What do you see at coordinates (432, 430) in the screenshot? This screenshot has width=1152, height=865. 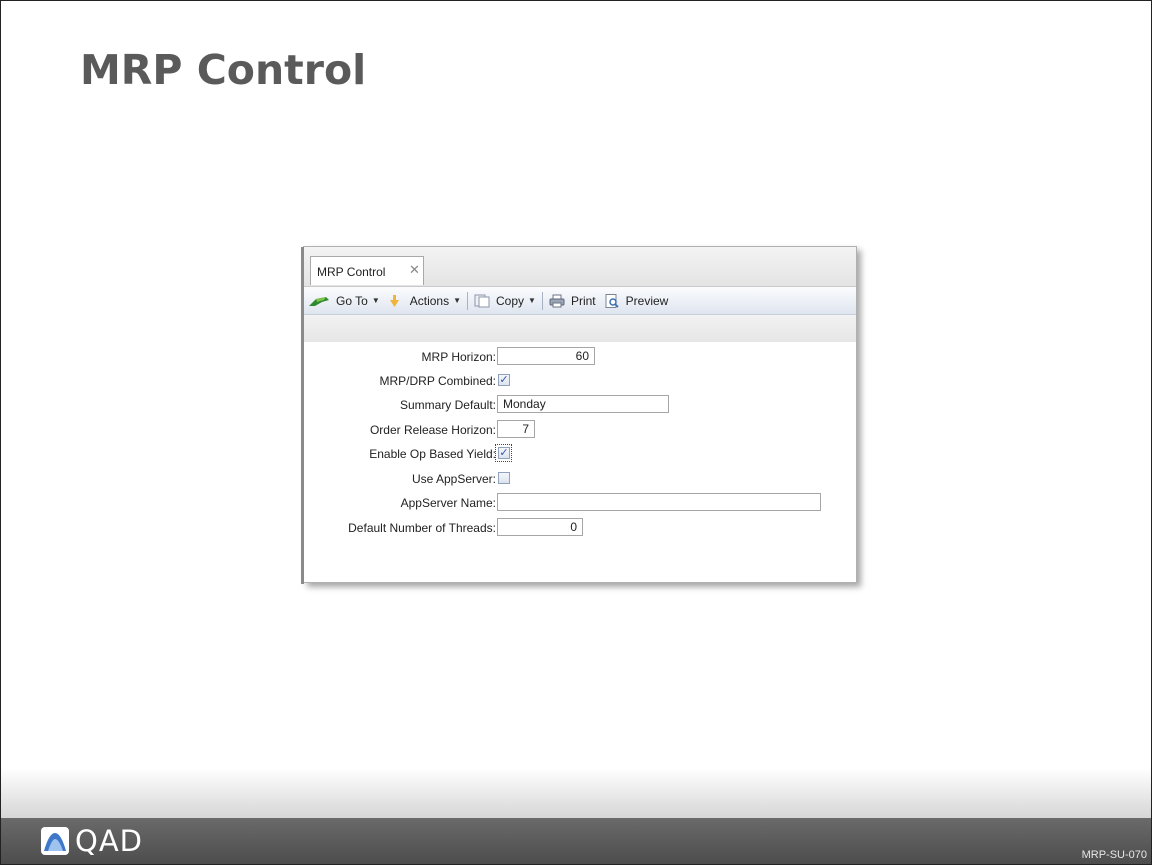 I see `order-release-horizon-label: Order Release Horizon:` at bounding box center [432, 430].